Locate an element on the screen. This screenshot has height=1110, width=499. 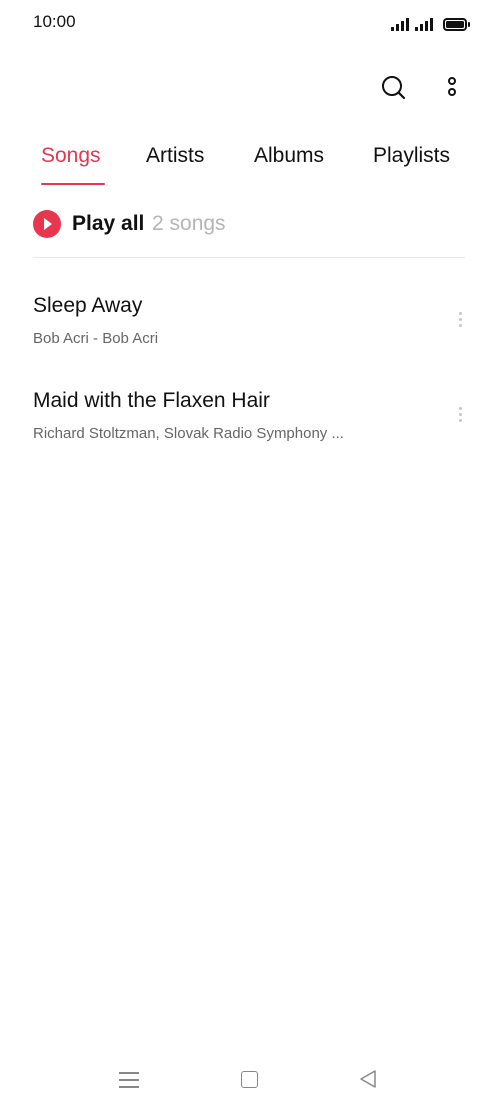
tab-playlists: Playlists is located at coordinates (411, 156).